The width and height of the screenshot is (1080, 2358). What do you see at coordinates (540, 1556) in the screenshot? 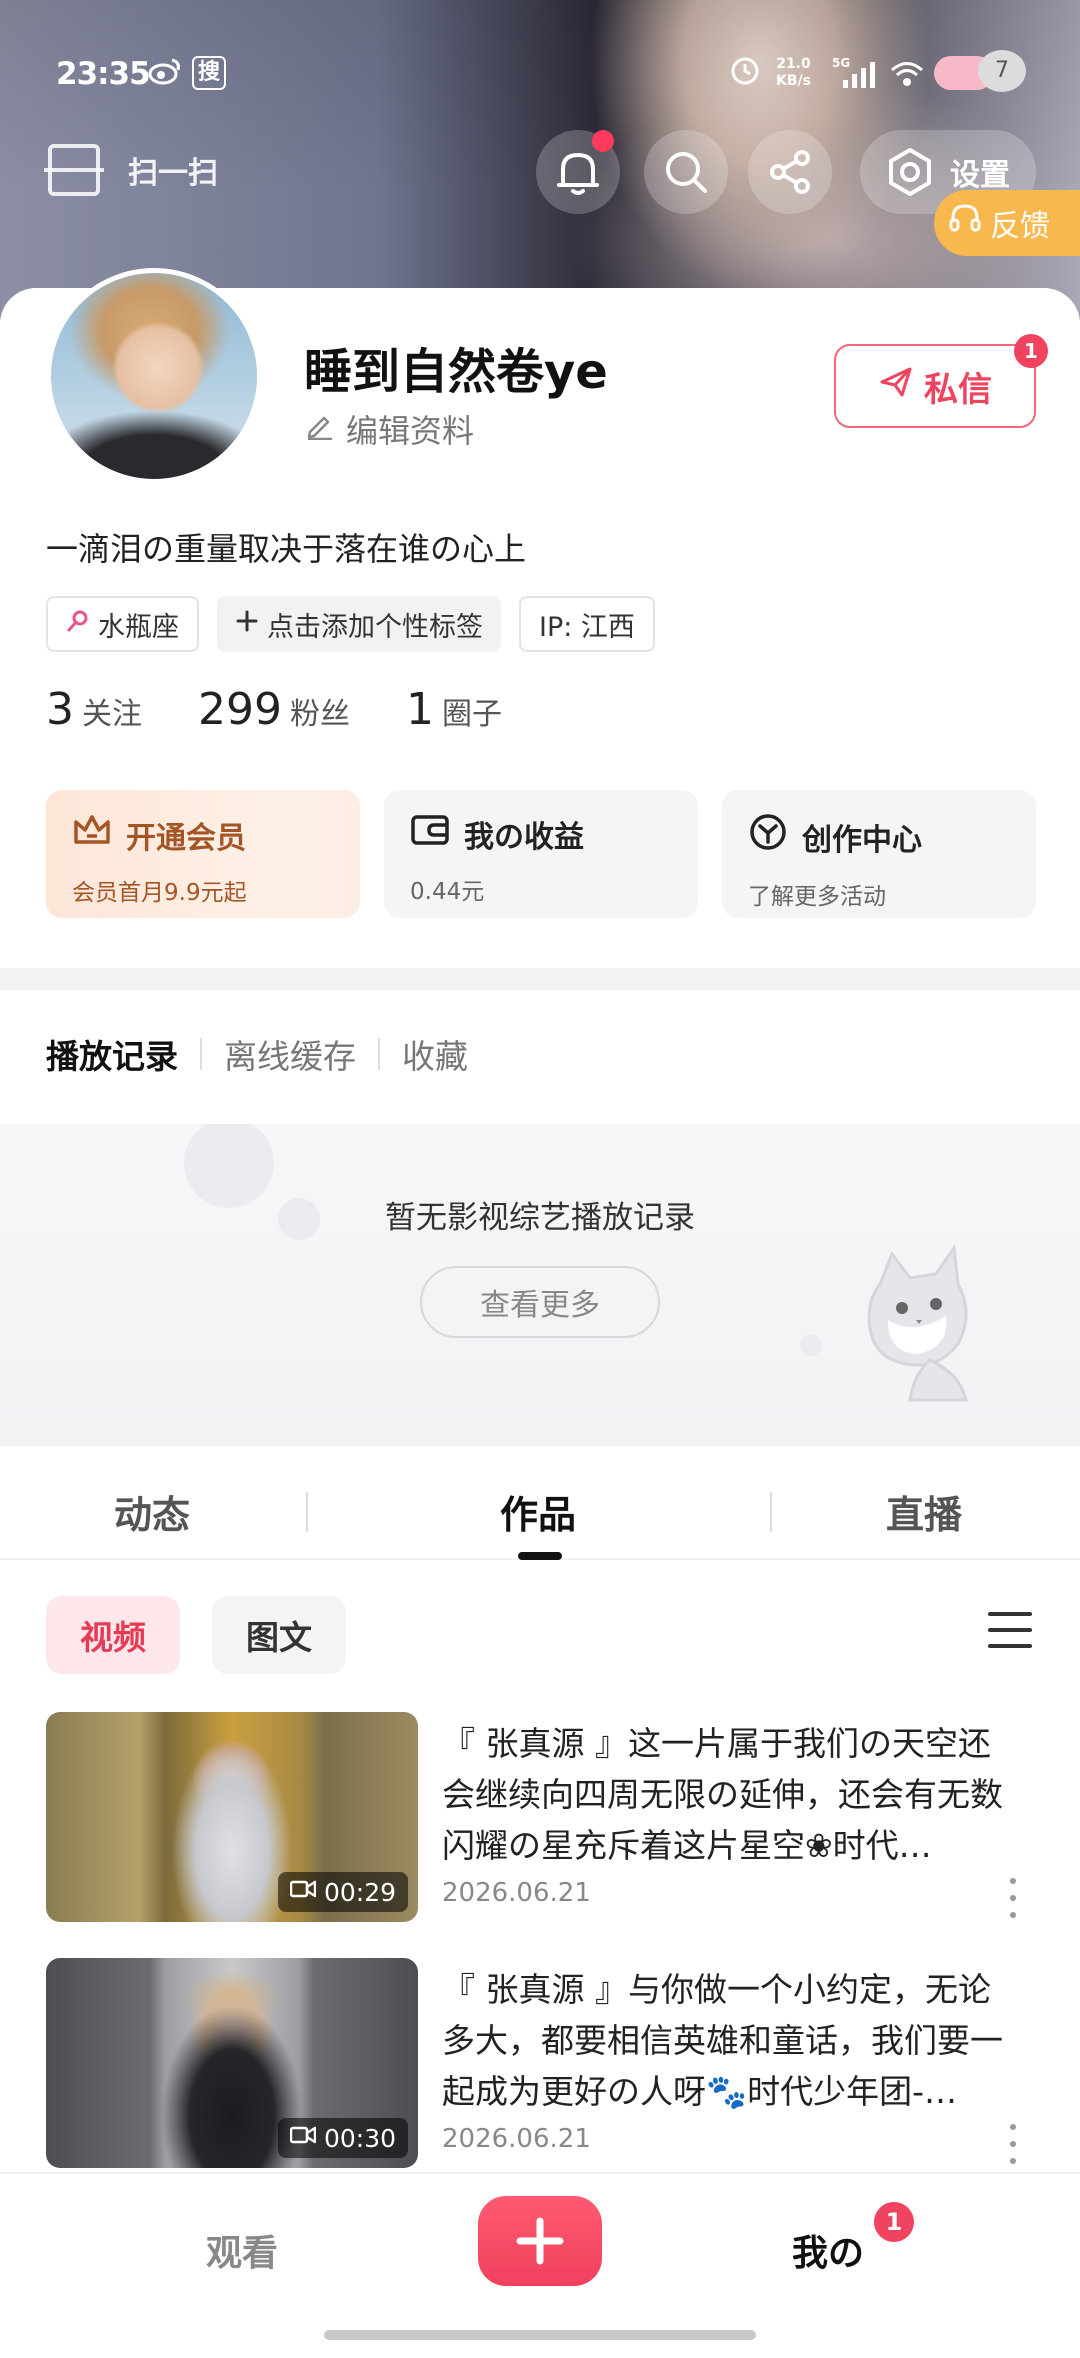
I see `active-tab-indicator` at bounding box center [540, 1556].